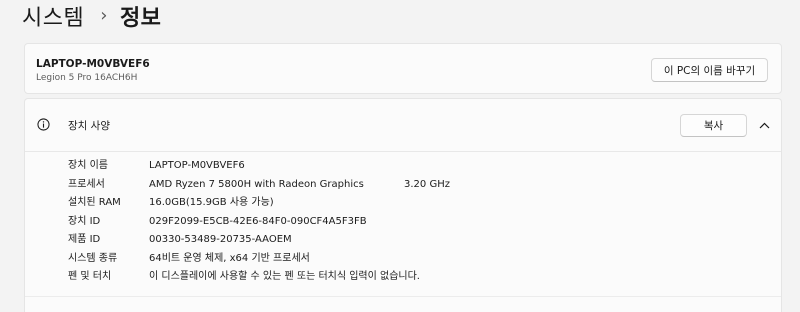 This screenshot has height=312, width=800. What do you see at coordinates (229, 258) in the screenshot?
I see `spec-value: 64비트 운영 체제, x64 기반 프로세서` at bounding box center [229, 258].